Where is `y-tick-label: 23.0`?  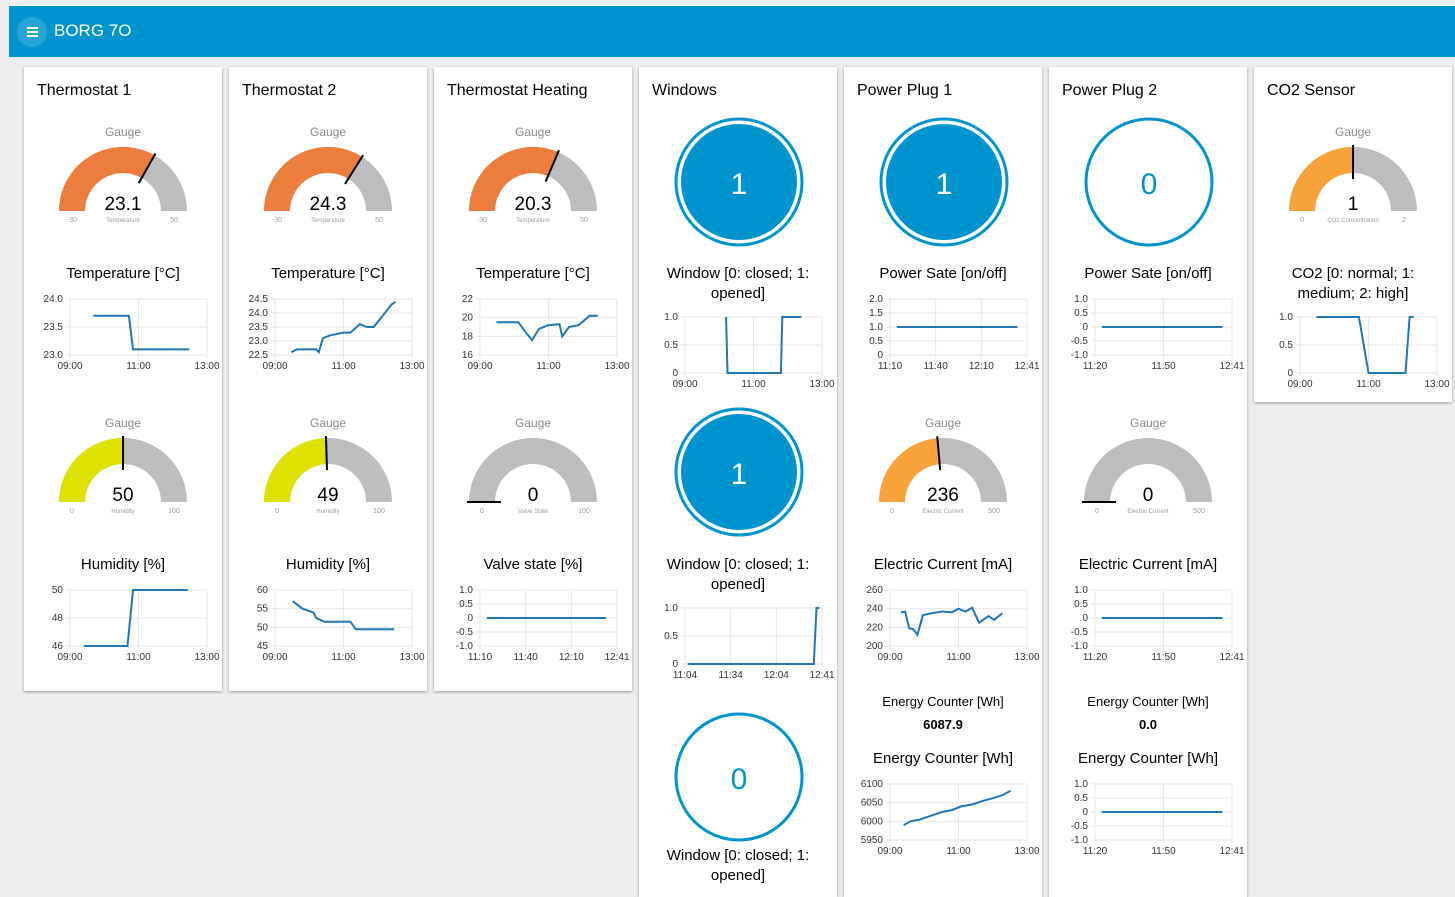 y-tick-label: 23.0 is located at coordinates (54, 355).